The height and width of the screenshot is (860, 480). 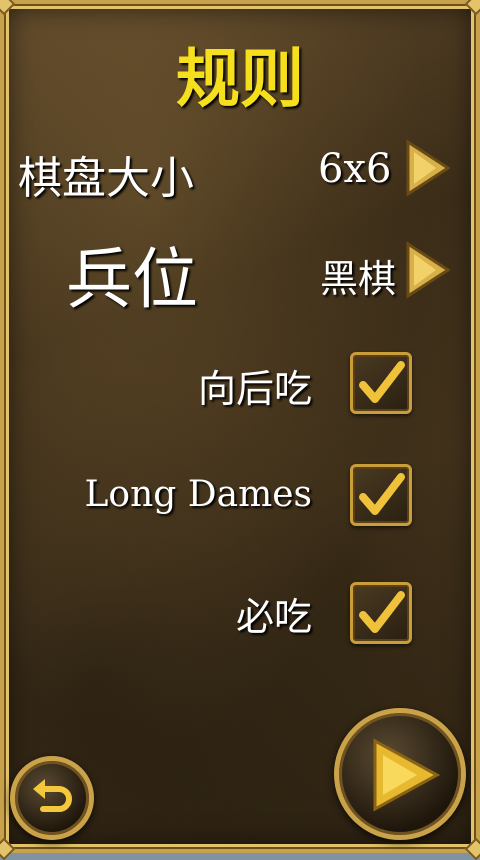 What do you see at coordinates (132, 279) in the screenshot?
I see `pawn-position-label: 兵位` at bounding box center [132, 279].